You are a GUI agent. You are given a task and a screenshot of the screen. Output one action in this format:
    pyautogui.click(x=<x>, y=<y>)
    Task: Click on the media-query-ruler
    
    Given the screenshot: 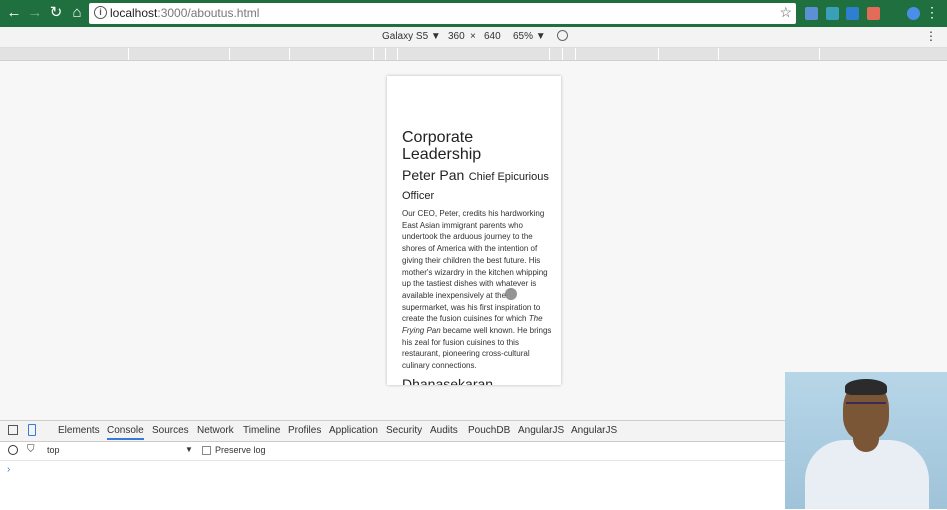 What is the action you would take?
    pyautogui.click(x=473, y=54)
    